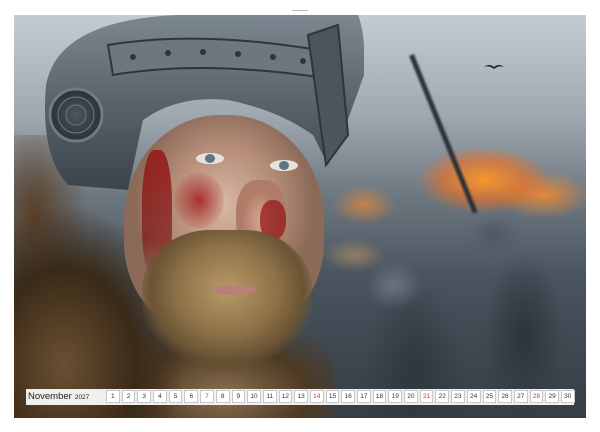 The width and height of the screenshot is (600, 432). I want to click on day-cell: 9, so click(238, 396).